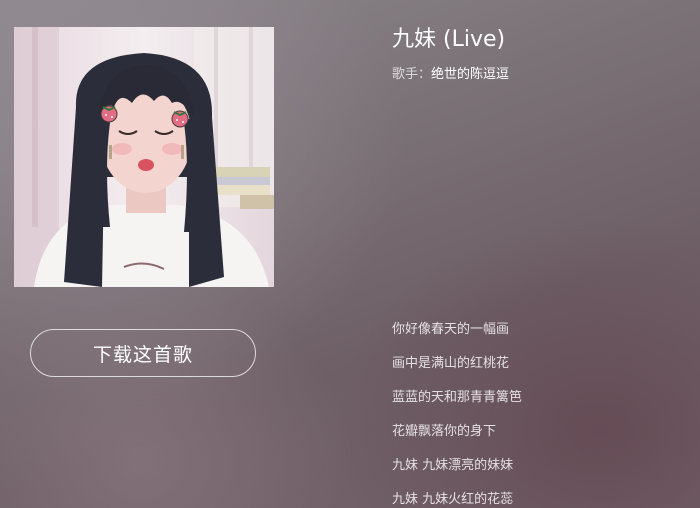 This screenshot has width=700, height=508. What do you see at coordinates (451, 363) in the screenshot?
I see `lyric-line: 画中是满山的红桃花` at bounding box center [451, 363].